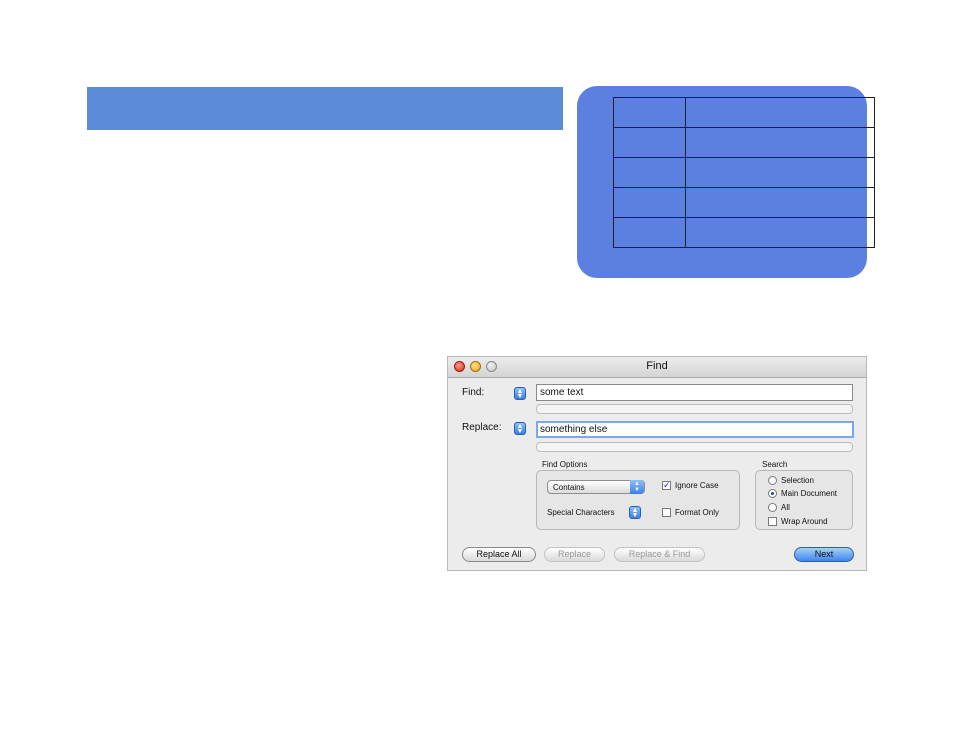  Describe the element at coordinates (744, 172) in the screenshot. I see `empty-table-grid` at that location.